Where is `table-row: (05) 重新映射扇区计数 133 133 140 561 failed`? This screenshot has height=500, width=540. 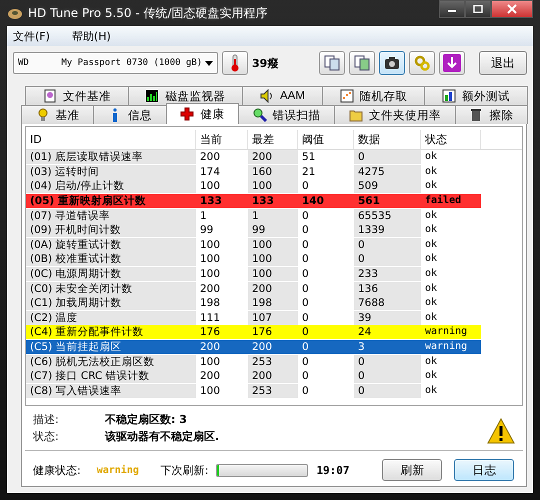
table-row: (05) 重新映射扇区计数 133 133 140 561 failed is located at coordinates (274, 201).